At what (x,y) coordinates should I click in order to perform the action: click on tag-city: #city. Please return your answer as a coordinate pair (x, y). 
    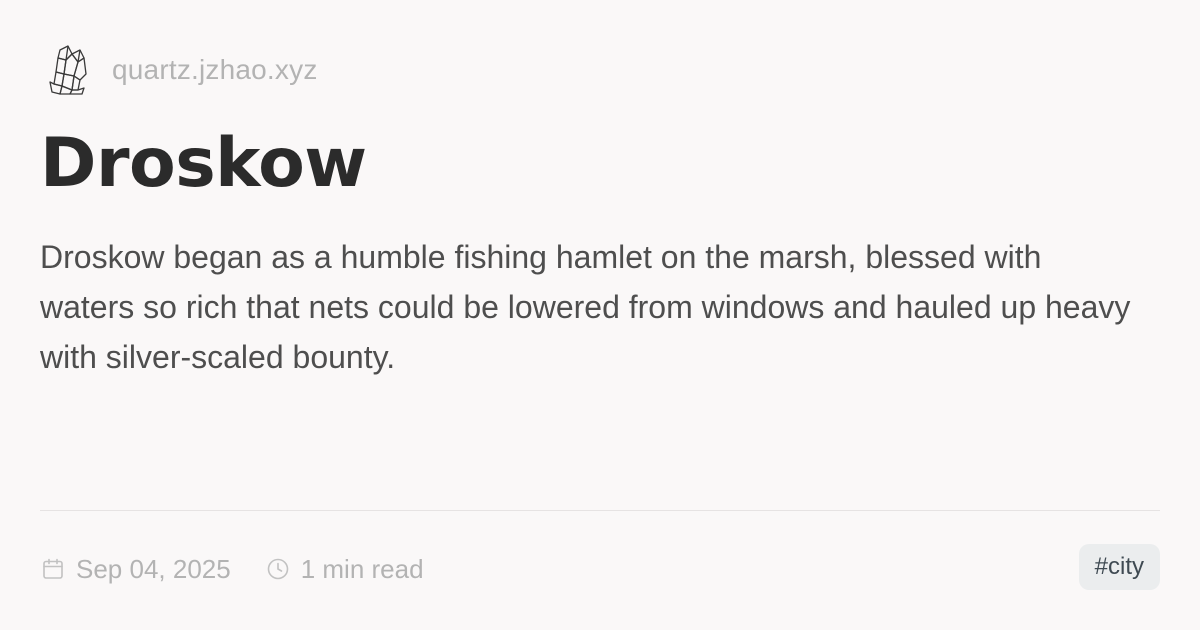
    Looking at the image, I should click on (1119, 567).